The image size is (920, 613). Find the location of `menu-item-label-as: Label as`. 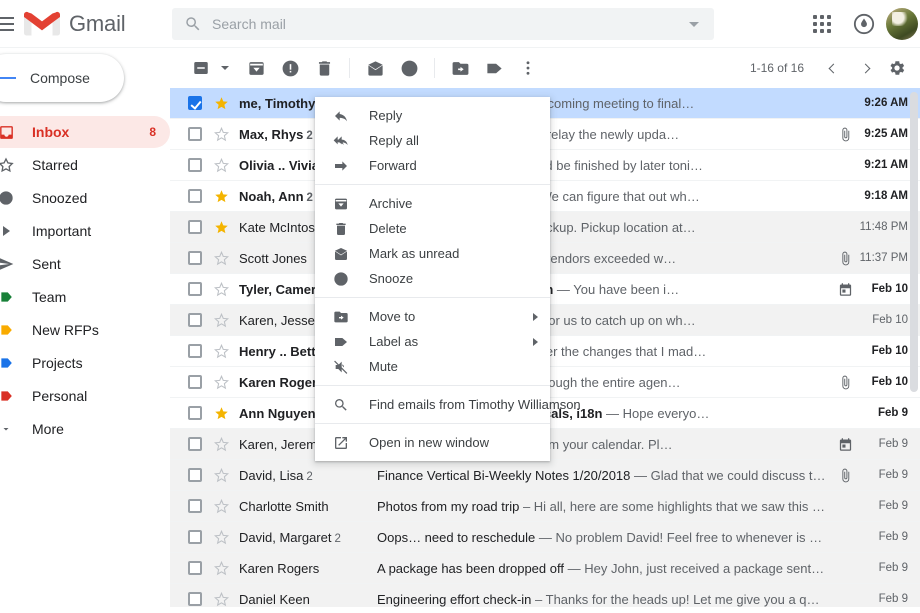

menu-item-label-as: Label as is located at coordinates (432, 341).